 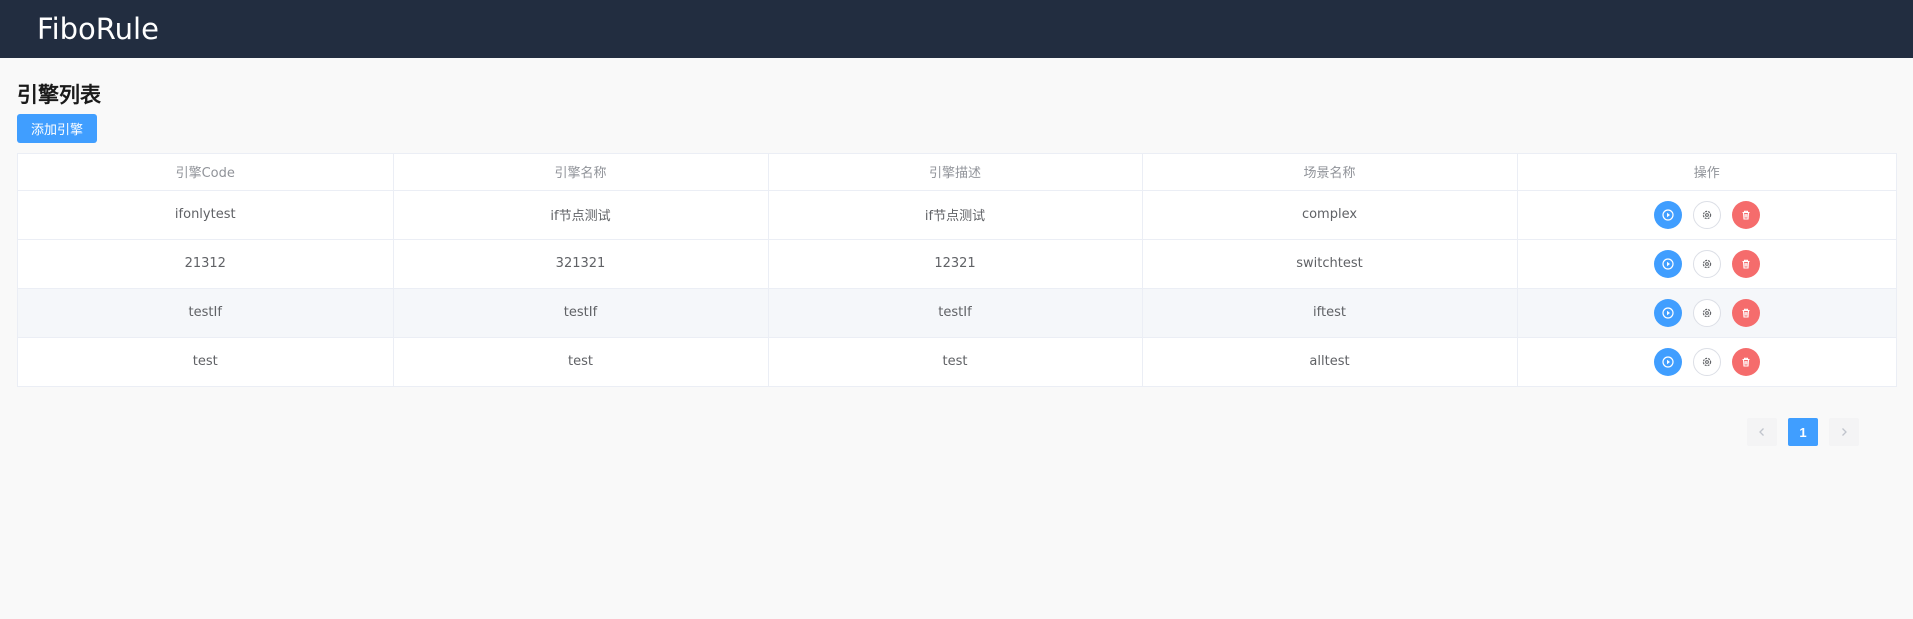 I want to click on pagination: 1, so click(x=1803, y=432).